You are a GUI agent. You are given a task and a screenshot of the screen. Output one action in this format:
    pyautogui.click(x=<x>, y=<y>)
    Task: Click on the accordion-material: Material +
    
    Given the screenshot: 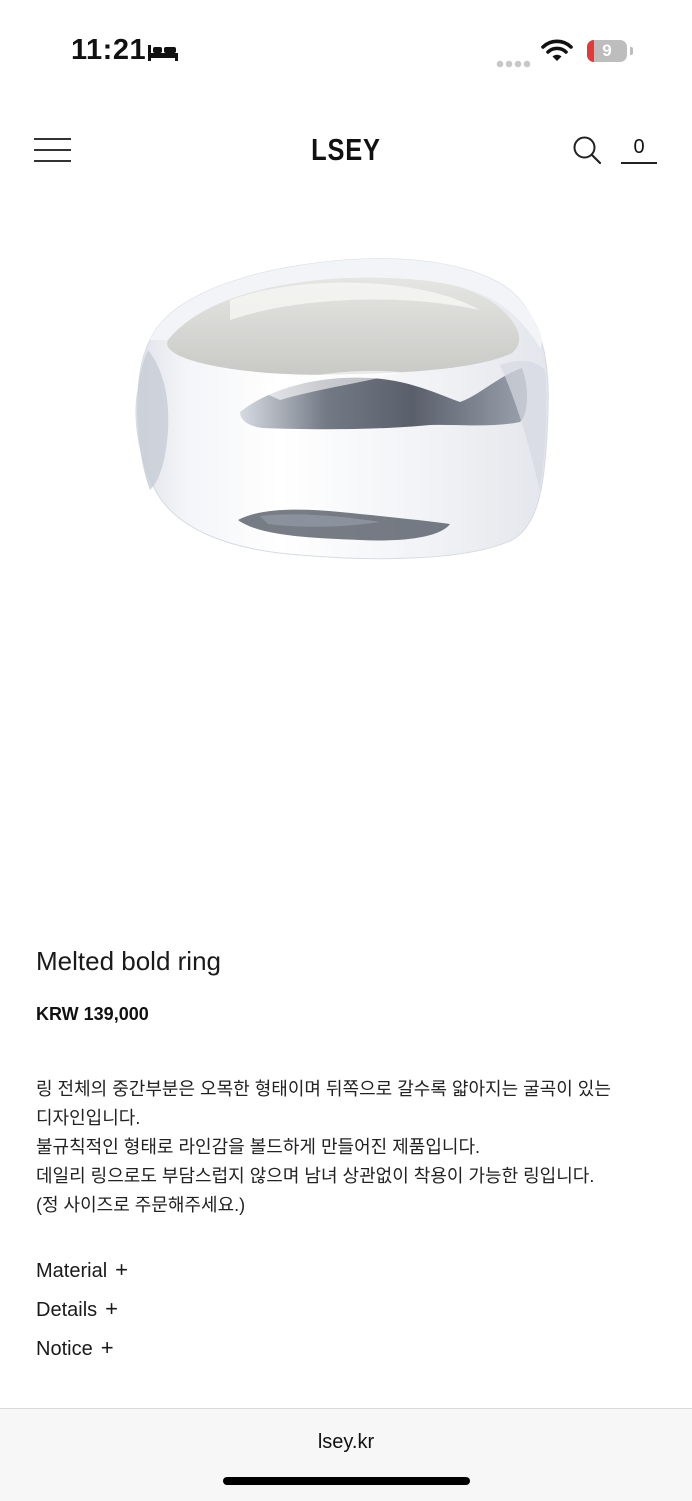 What is the action you would take?
    pyautogui.click(x=82, y=1270)
    